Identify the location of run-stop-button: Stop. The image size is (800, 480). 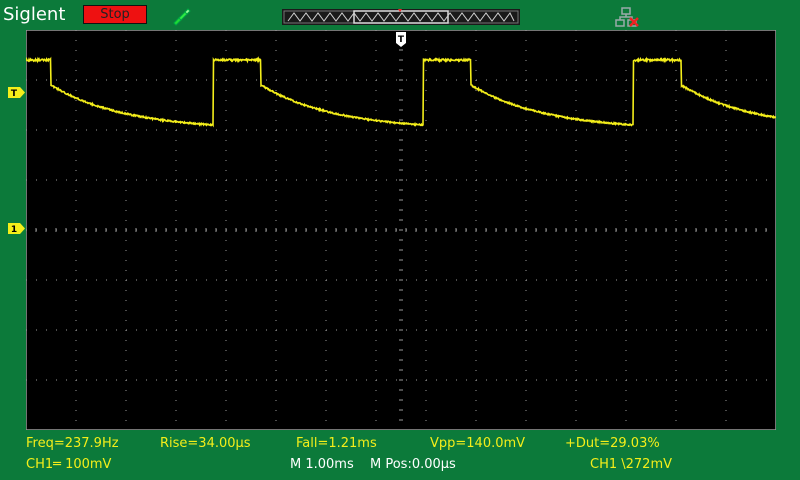
(115, 14).